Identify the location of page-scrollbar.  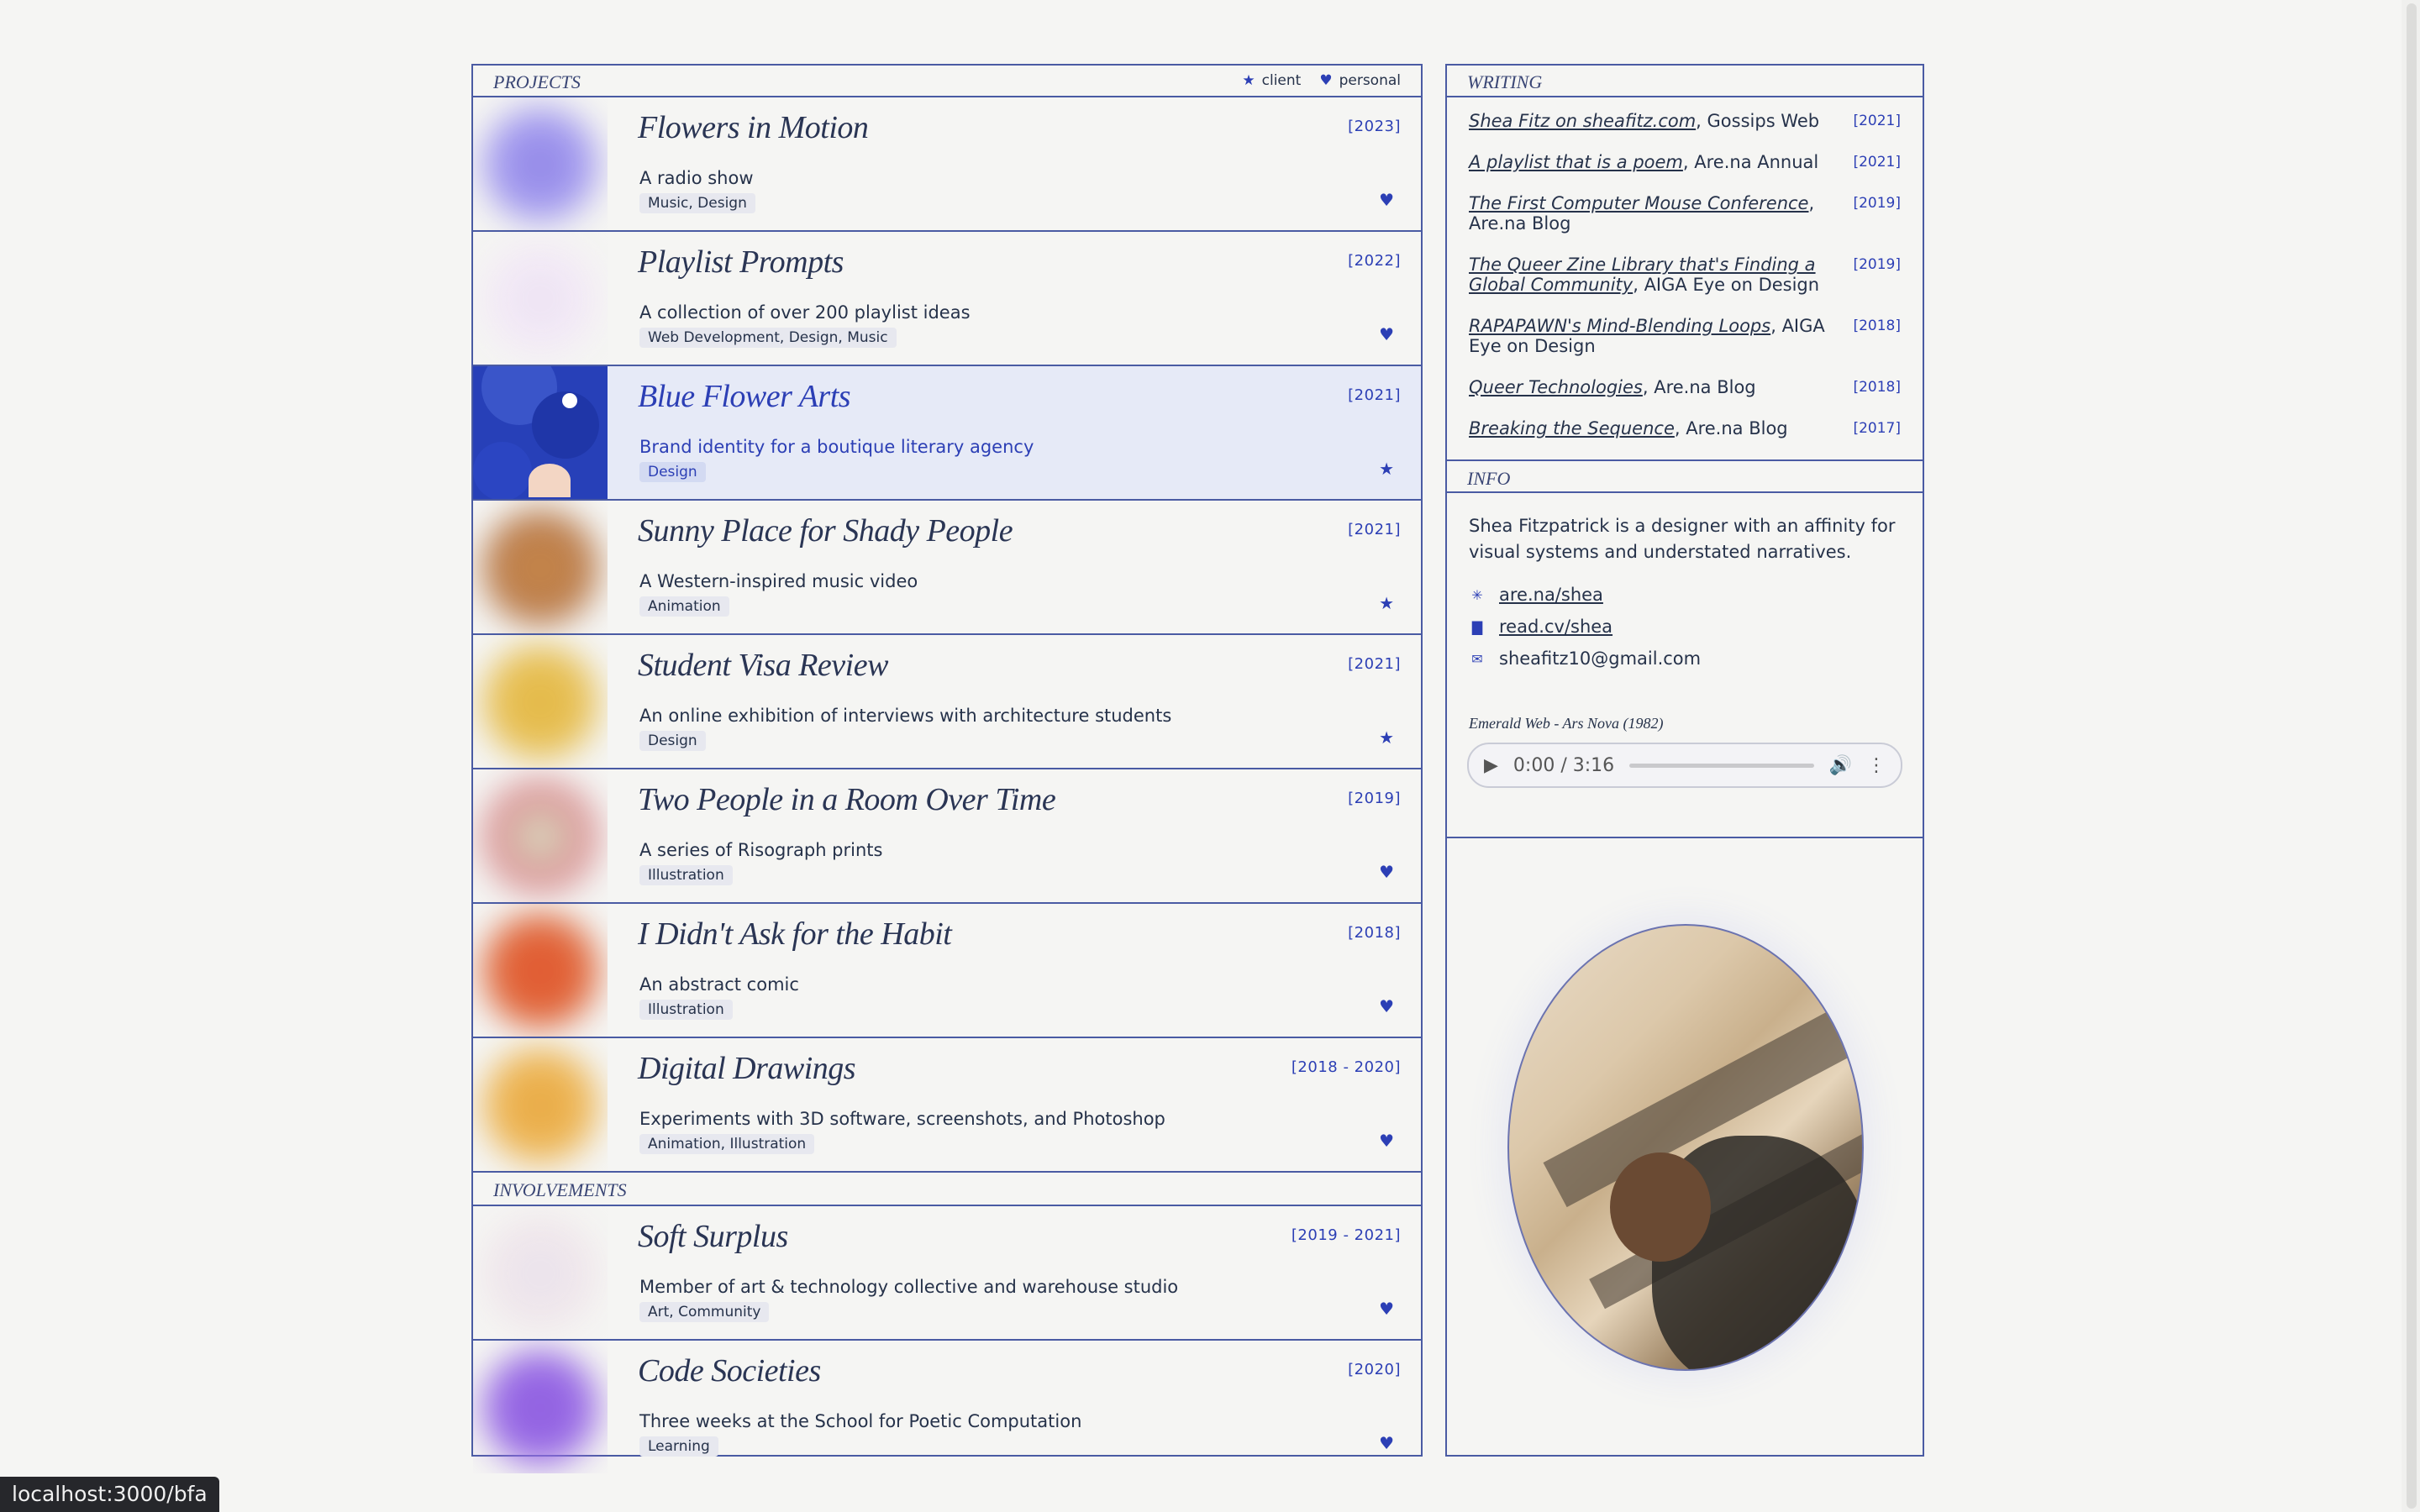
(2411, 756).